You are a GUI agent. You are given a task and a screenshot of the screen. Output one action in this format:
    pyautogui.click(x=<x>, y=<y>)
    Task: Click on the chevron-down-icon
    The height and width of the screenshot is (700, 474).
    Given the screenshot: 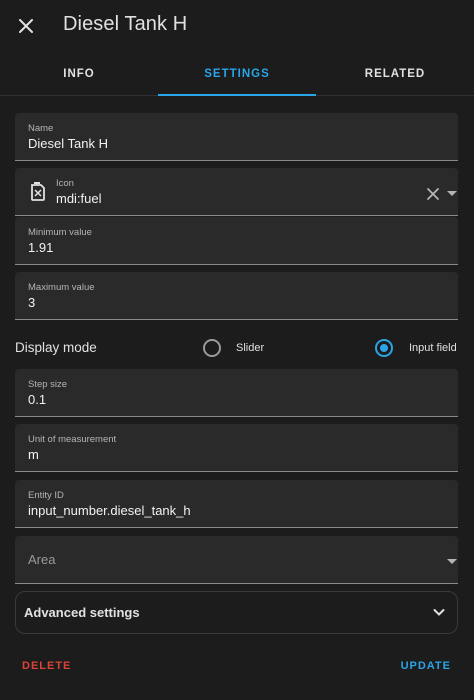 What is the action you would take?
    pyautogui.click(x=439, y=612)
    